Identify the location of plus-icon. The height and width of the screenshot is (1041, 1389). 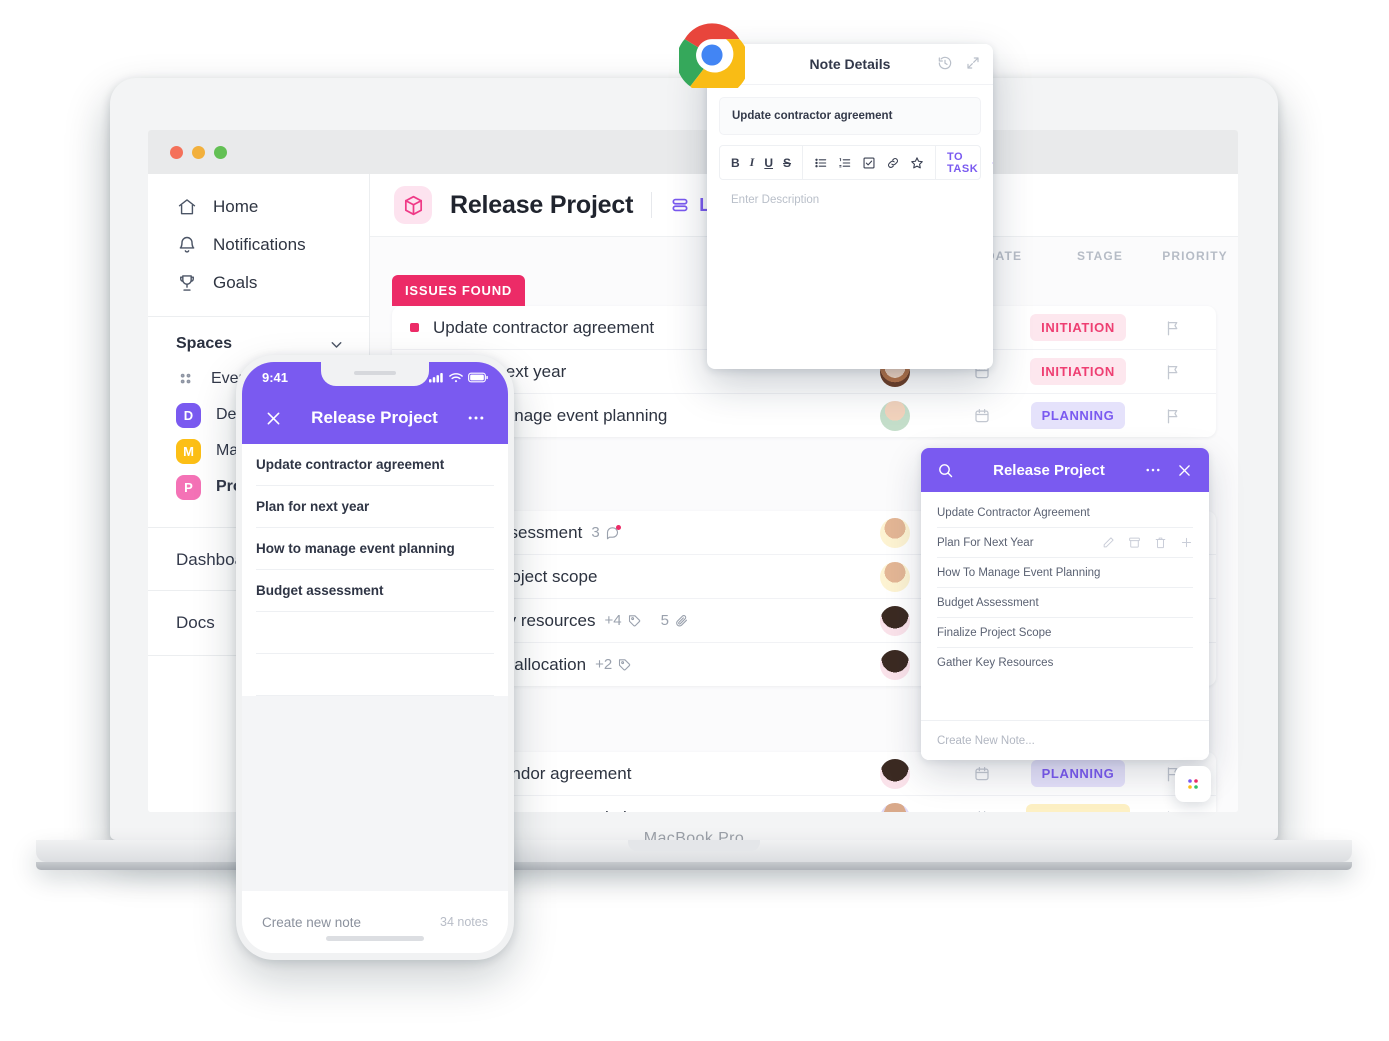
(1186, 542).